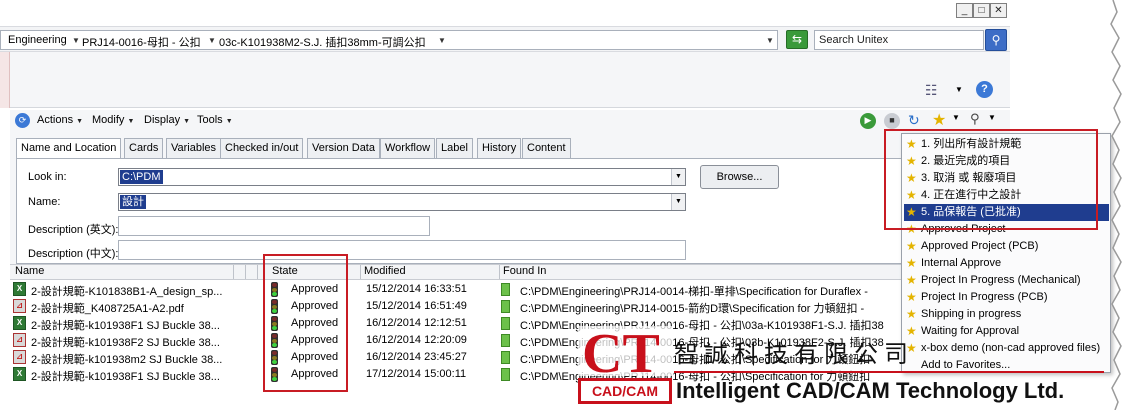 The width and height of the screenshot is (1131, 410). I want to click on menu-item-label: Approved Project (PCB), so click(980, 246).